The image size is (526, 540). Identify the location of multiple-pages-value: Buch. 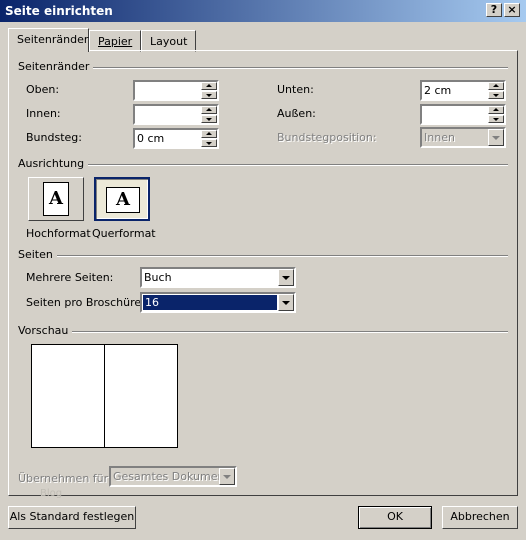
(158, 277).